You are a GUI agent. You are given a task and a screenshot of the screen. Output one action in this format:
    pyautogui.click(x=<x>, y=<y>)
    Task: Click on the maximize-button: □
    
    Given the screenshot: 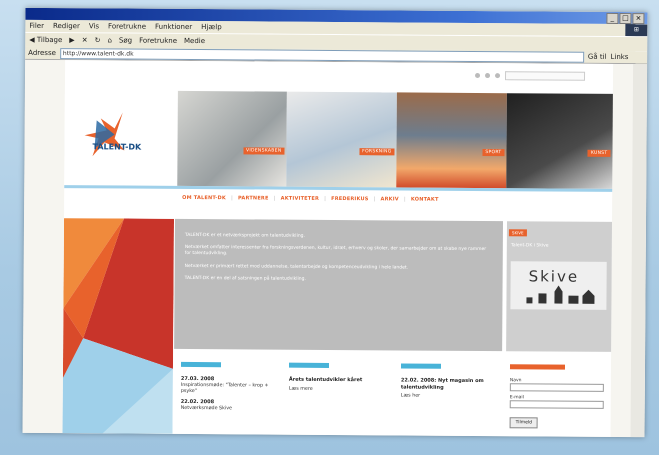 What is the action you would take?
    pyautogui.click(x=625, y=18)
    